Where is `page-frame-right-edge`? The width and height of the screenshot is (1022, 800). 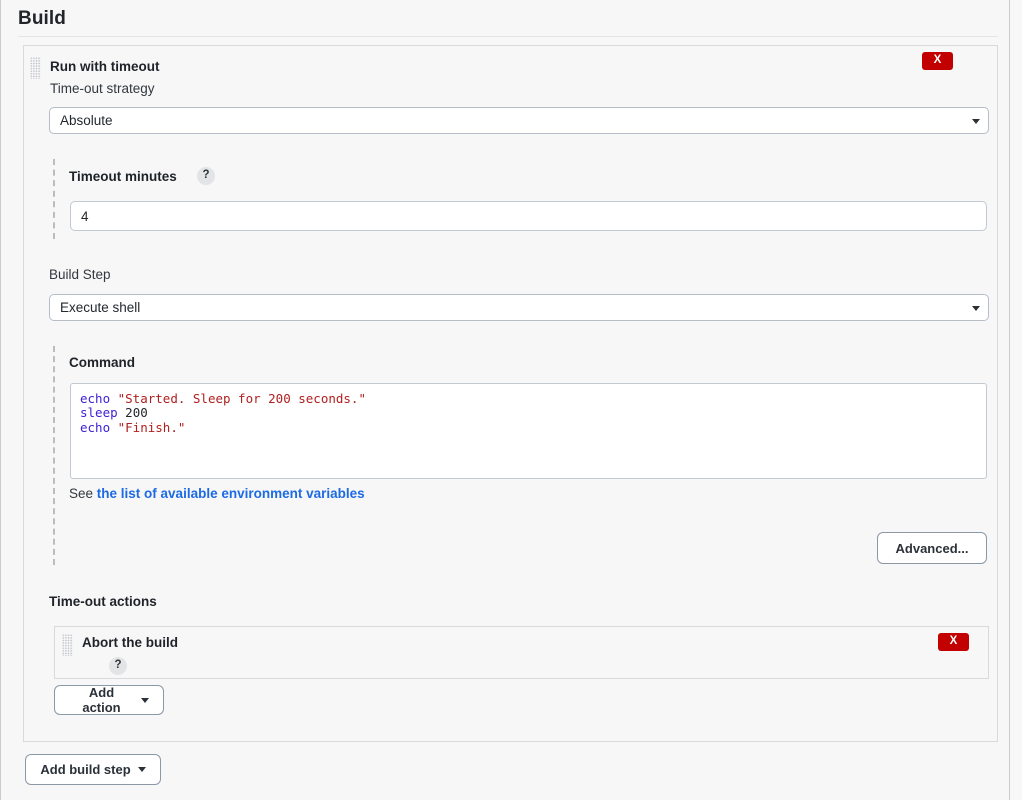
page-frame-right-edge is located at coordinates (1009, 400).